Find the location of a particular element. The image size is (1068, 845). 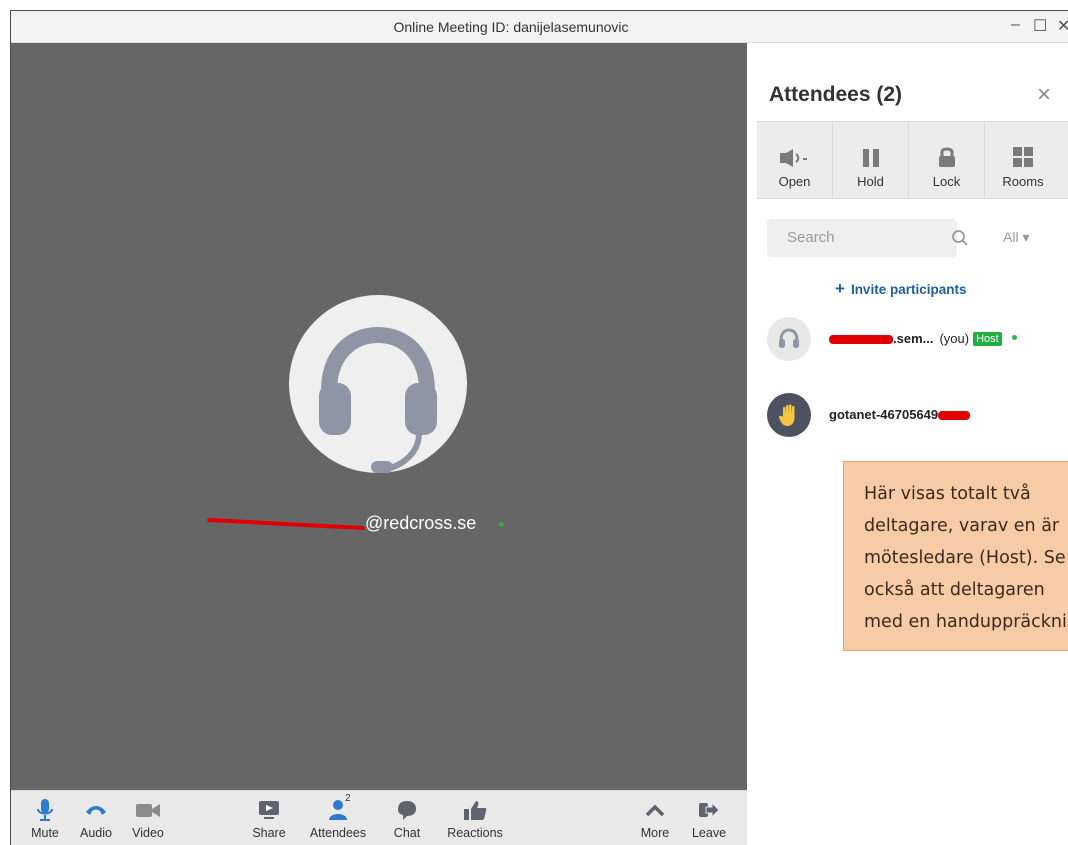

attendee-name-text: gotanet-46705649 is located at coordinates (884, 414).